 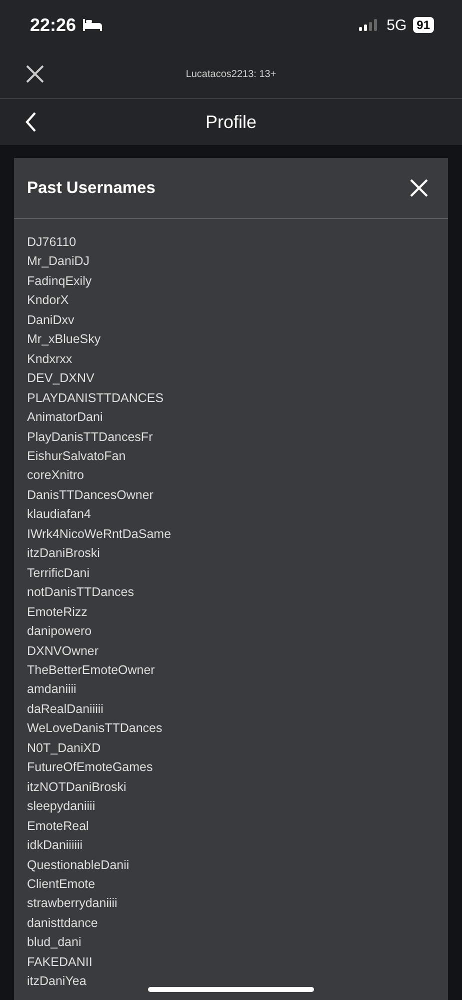 What do you see at coordinates (76, 787) in the screenshot?
I see `username: itzNOTDaniBroski` at bounding box center [76, 787].